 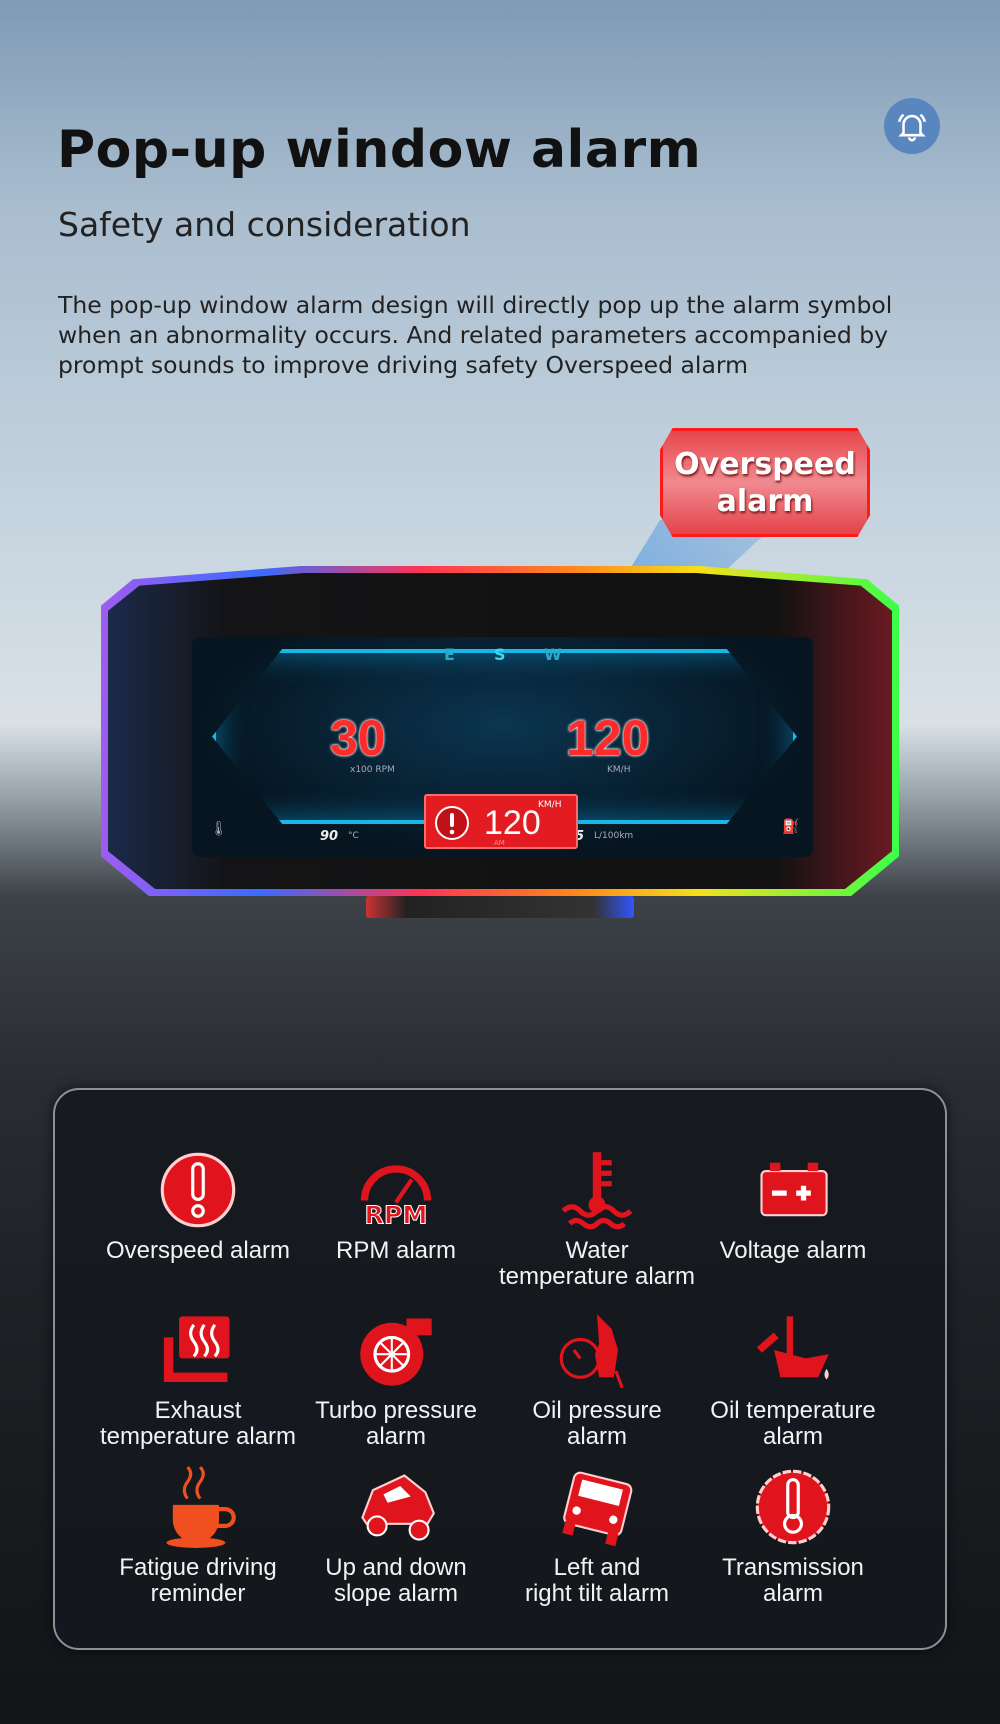 I want to click on alarm-item: Turbo pressure alarm, so click(x=396, y=1379).